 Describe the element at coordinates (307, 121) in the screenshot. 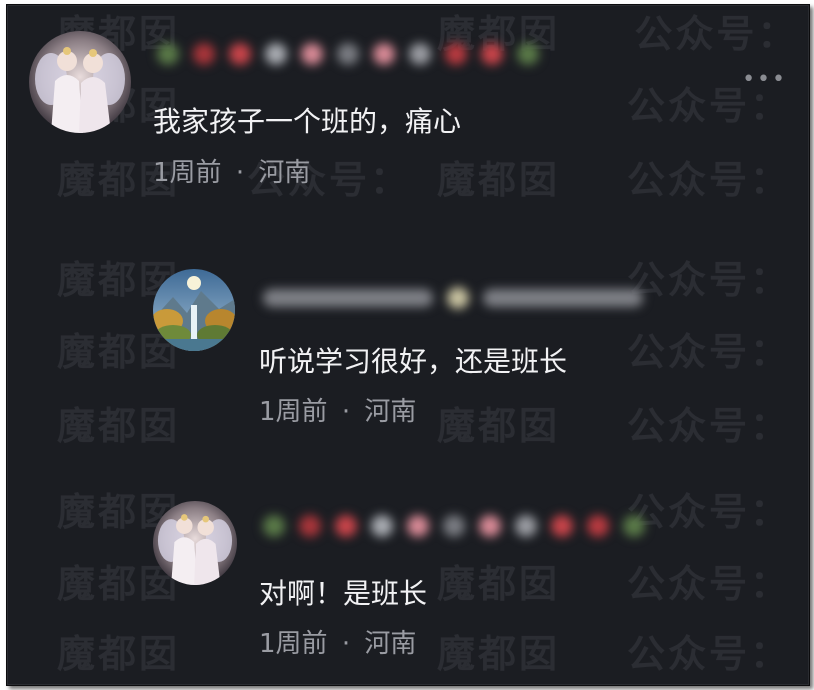

I see `comment-text: 我家孩子一个班的，痛心` at that location.